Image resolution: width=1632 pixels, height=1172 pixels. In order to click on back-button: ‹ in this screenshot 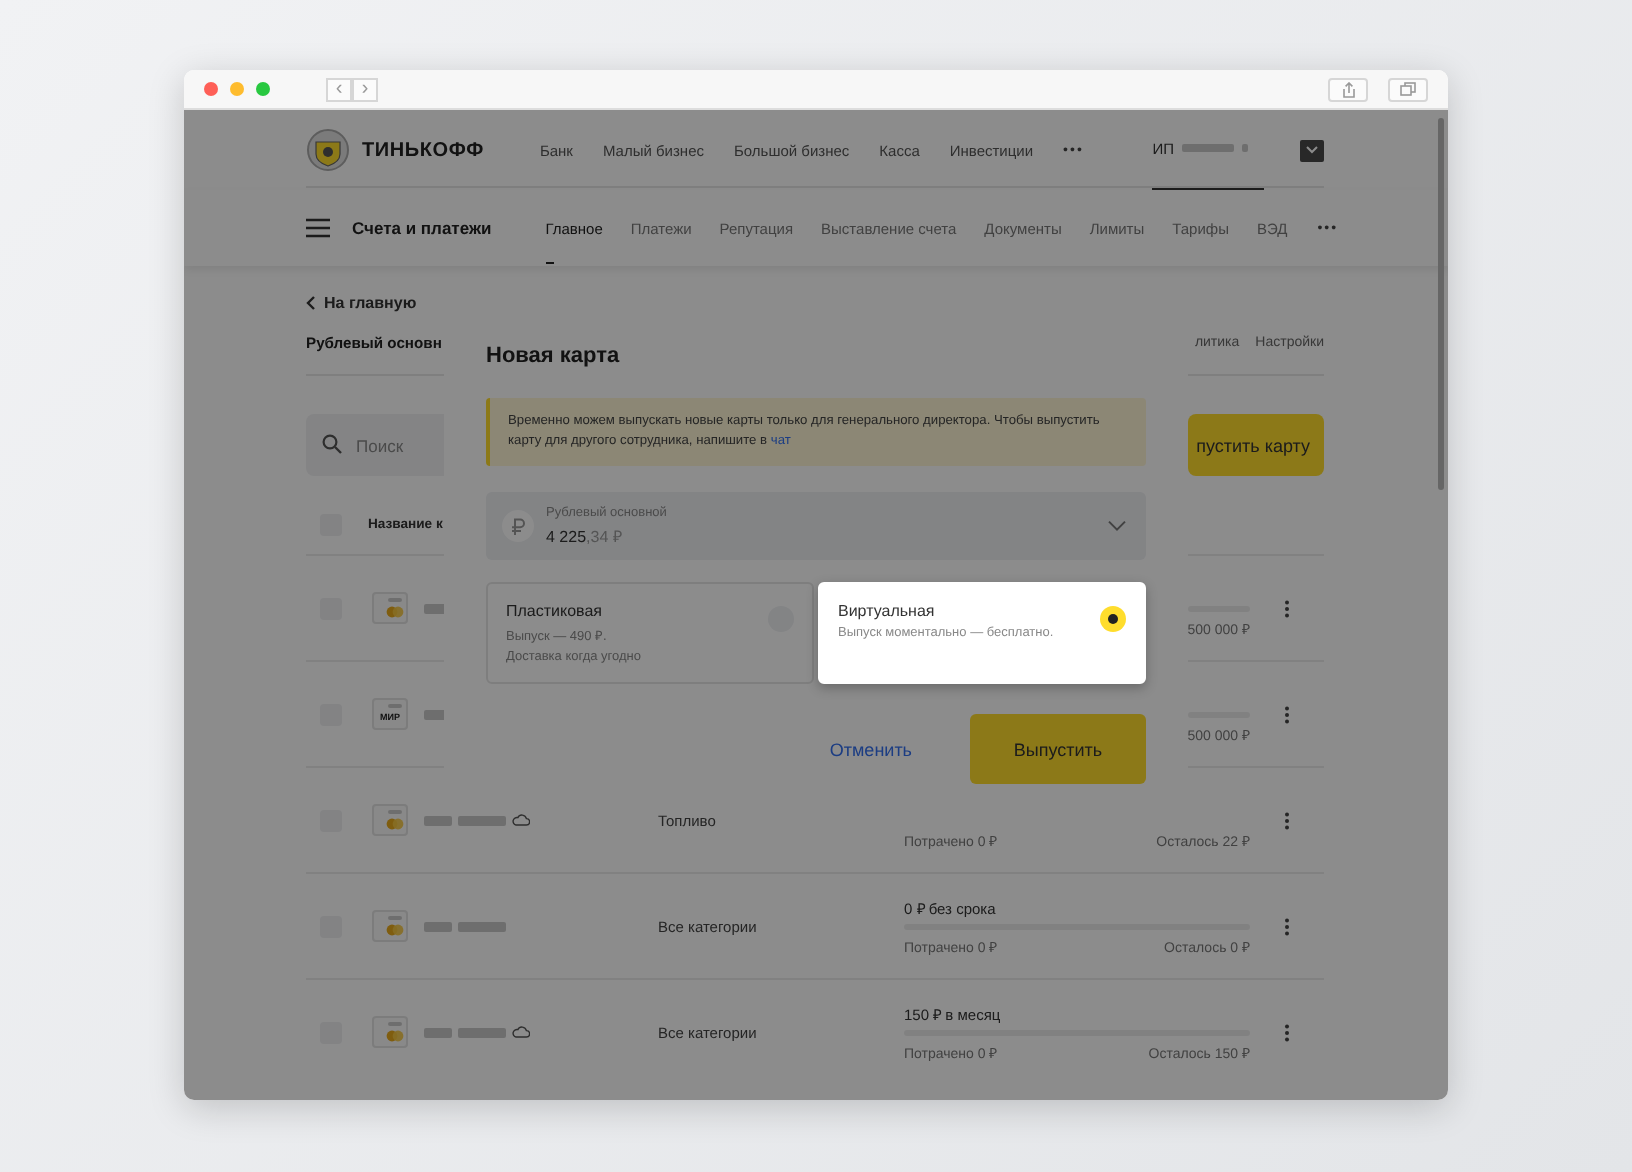, I will do `click(339, 89)`.